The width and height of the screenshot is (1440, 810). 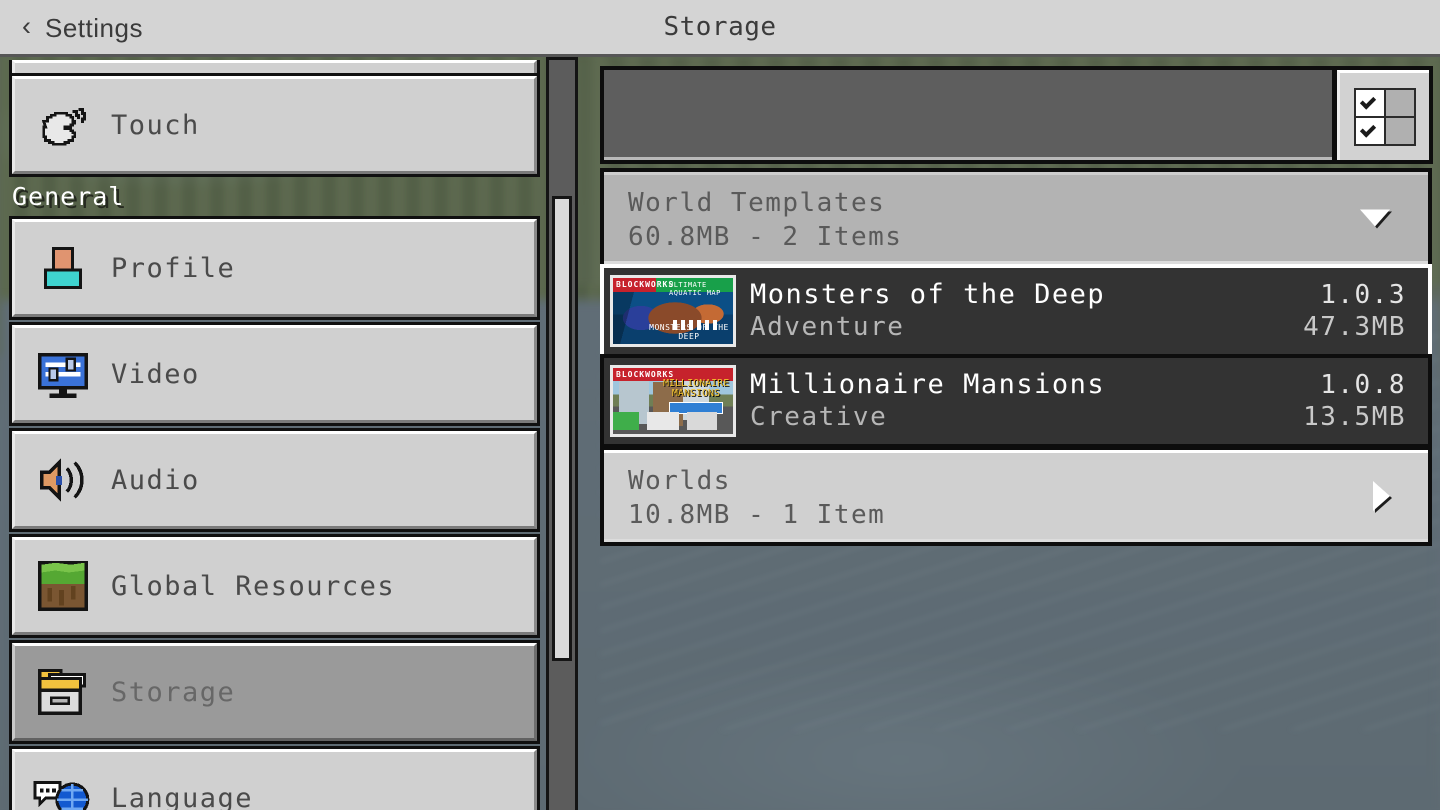 What do you see at coordinates (63, 586) in the screenshot?
I see `grass-block-icon` at bounding box center [63, 586].